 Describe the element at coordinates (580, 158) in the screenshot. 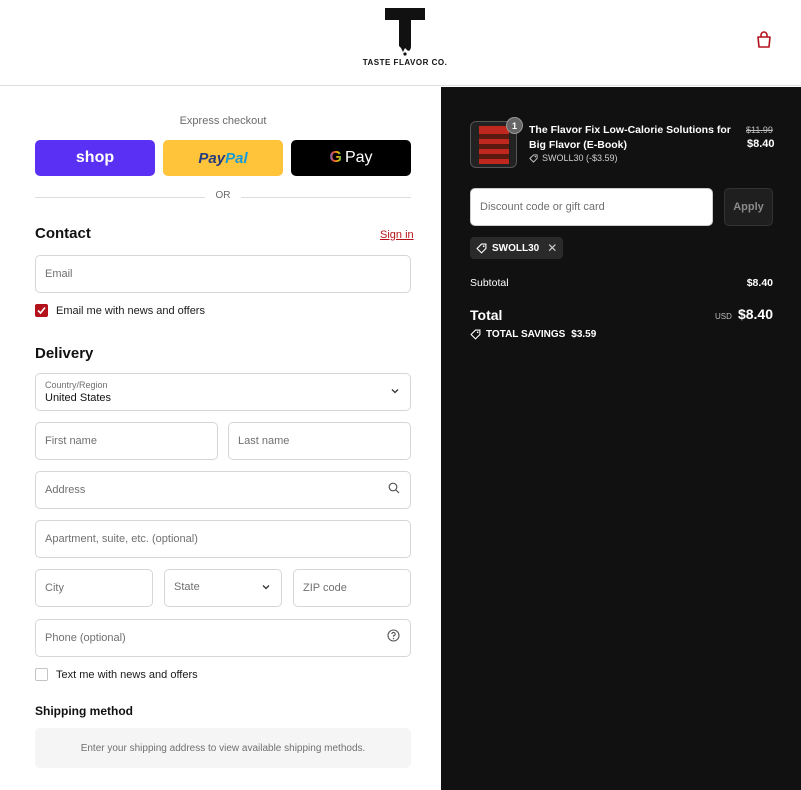

I see `product-discount-label: SWOLL30 (-$3.59)` at that location.